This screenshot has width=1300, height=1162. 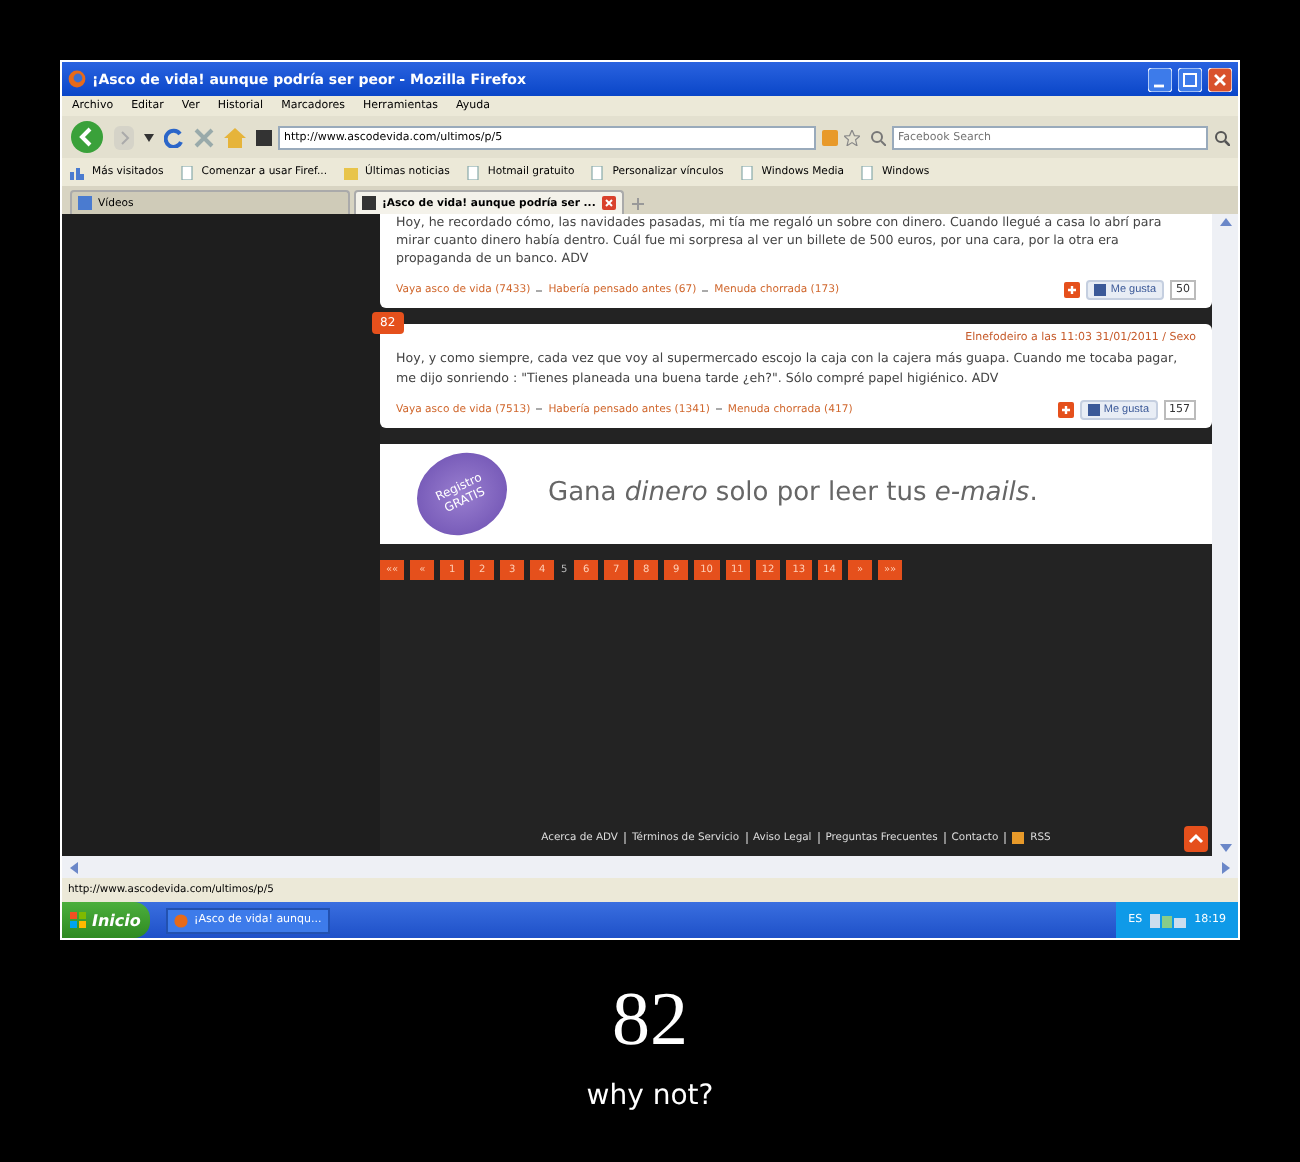 I want to click on vertical-scrollbar, so click(x=1225, y=535).